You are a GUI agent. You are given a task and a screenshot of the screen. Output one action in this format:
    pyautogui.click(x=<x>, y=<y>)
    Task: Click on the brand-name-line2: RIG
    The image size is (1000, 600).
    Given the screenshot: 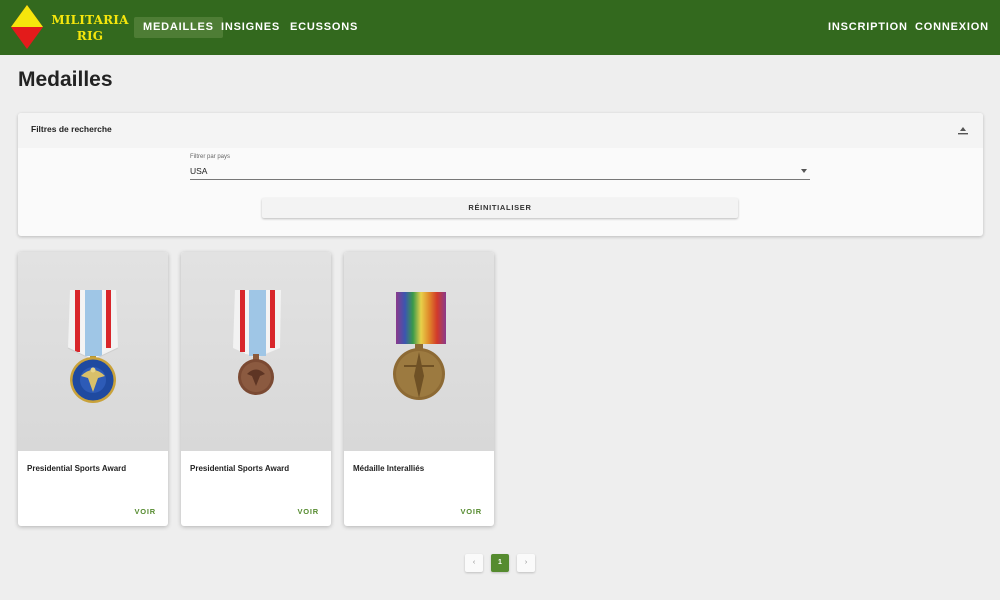 What is the action you would take?
    pyautogui.click(x=90, y=36)
    